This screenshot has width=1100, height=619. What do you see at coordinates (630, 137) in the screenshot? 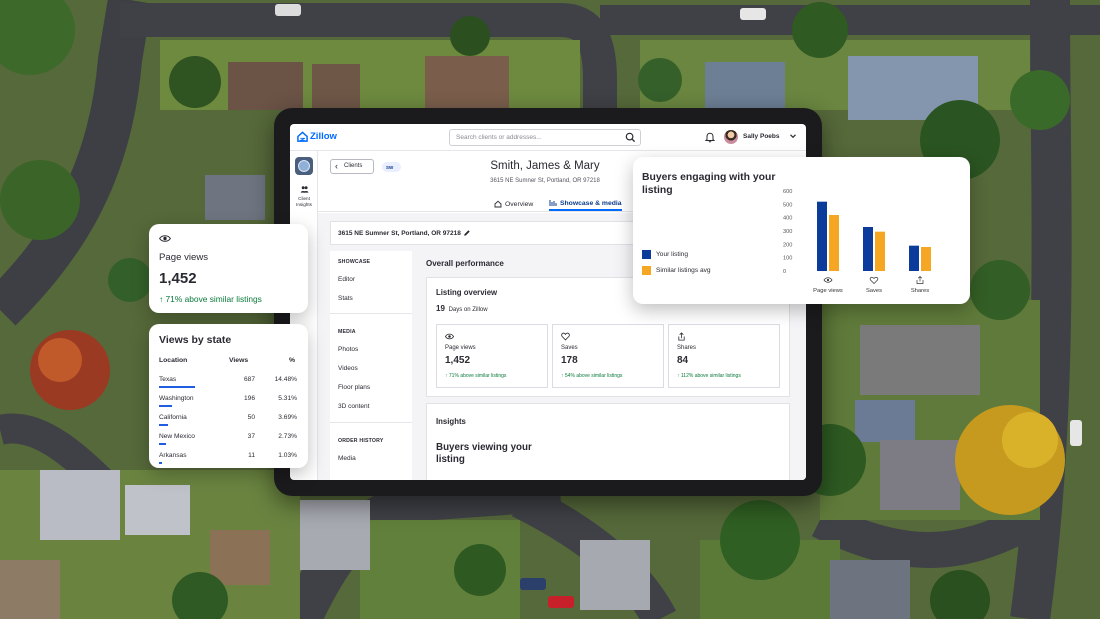
I see `search-icon` at bounding box center [630, 137].